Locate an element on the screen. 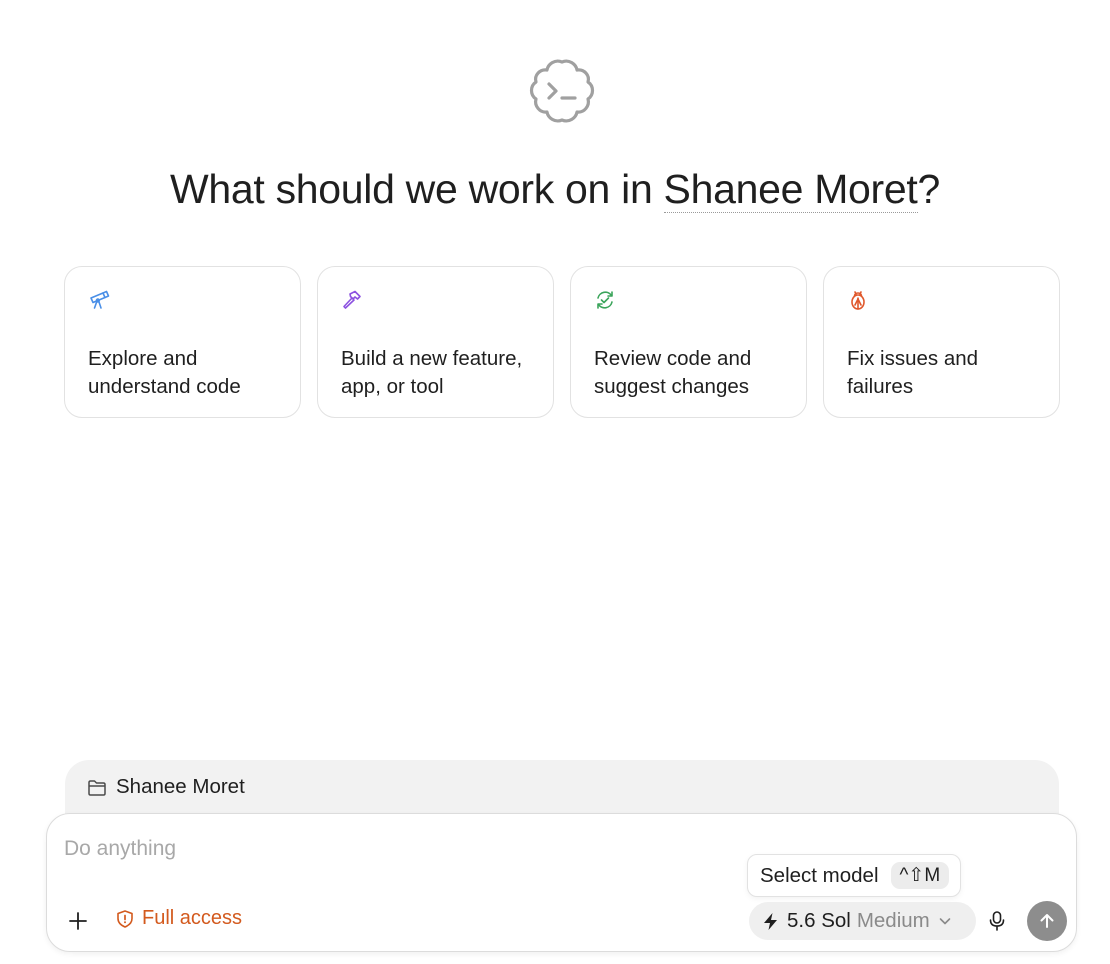 The width and height of the screenshot is (1110, 964). keyboard-shortcut: ^⇧M is located at coordinates (920, 875).